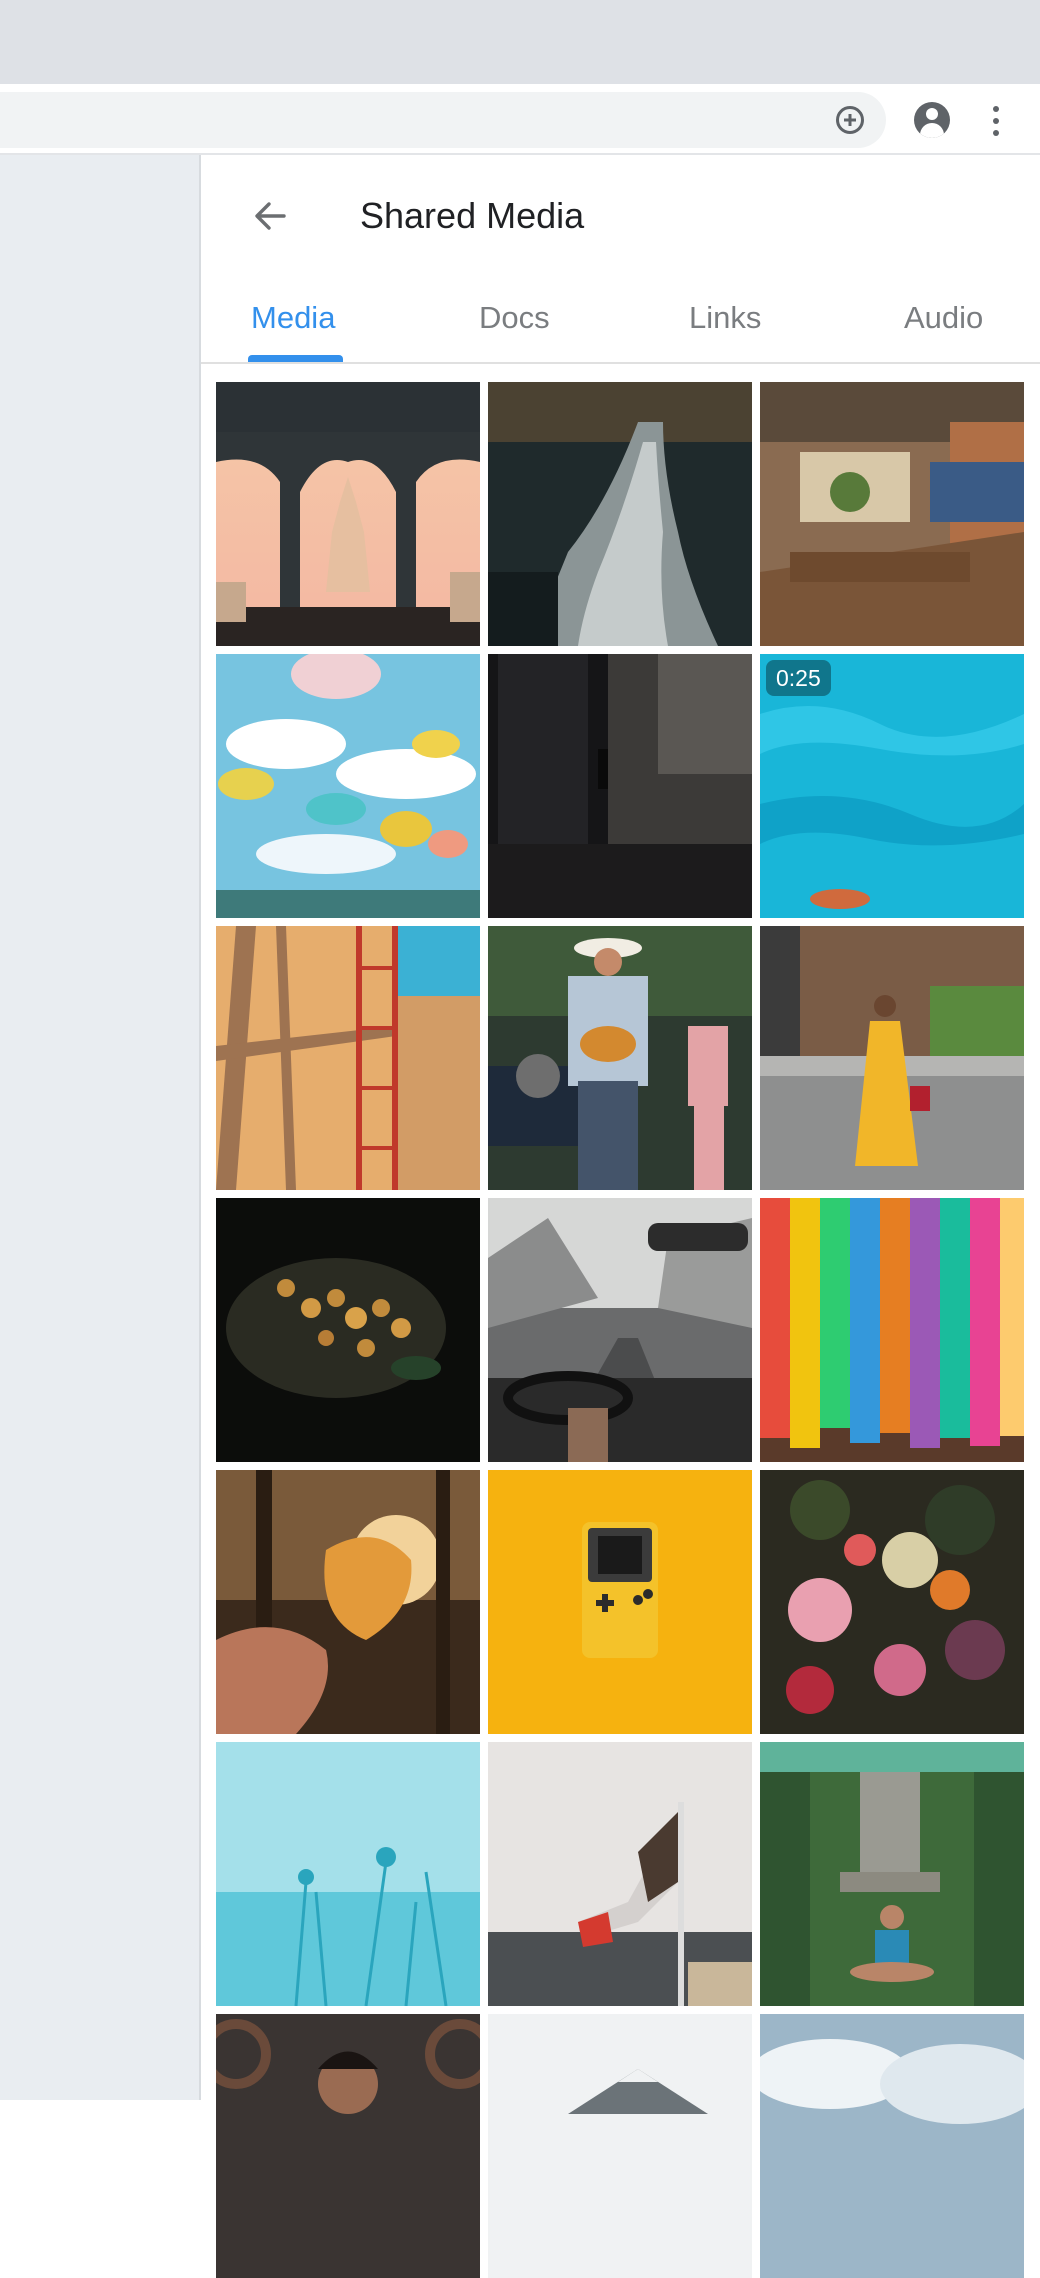  What do you see at coordinates (620, 2146) in the screenshot?
I see `mountain-photo` at bounding box center [620, 2146].